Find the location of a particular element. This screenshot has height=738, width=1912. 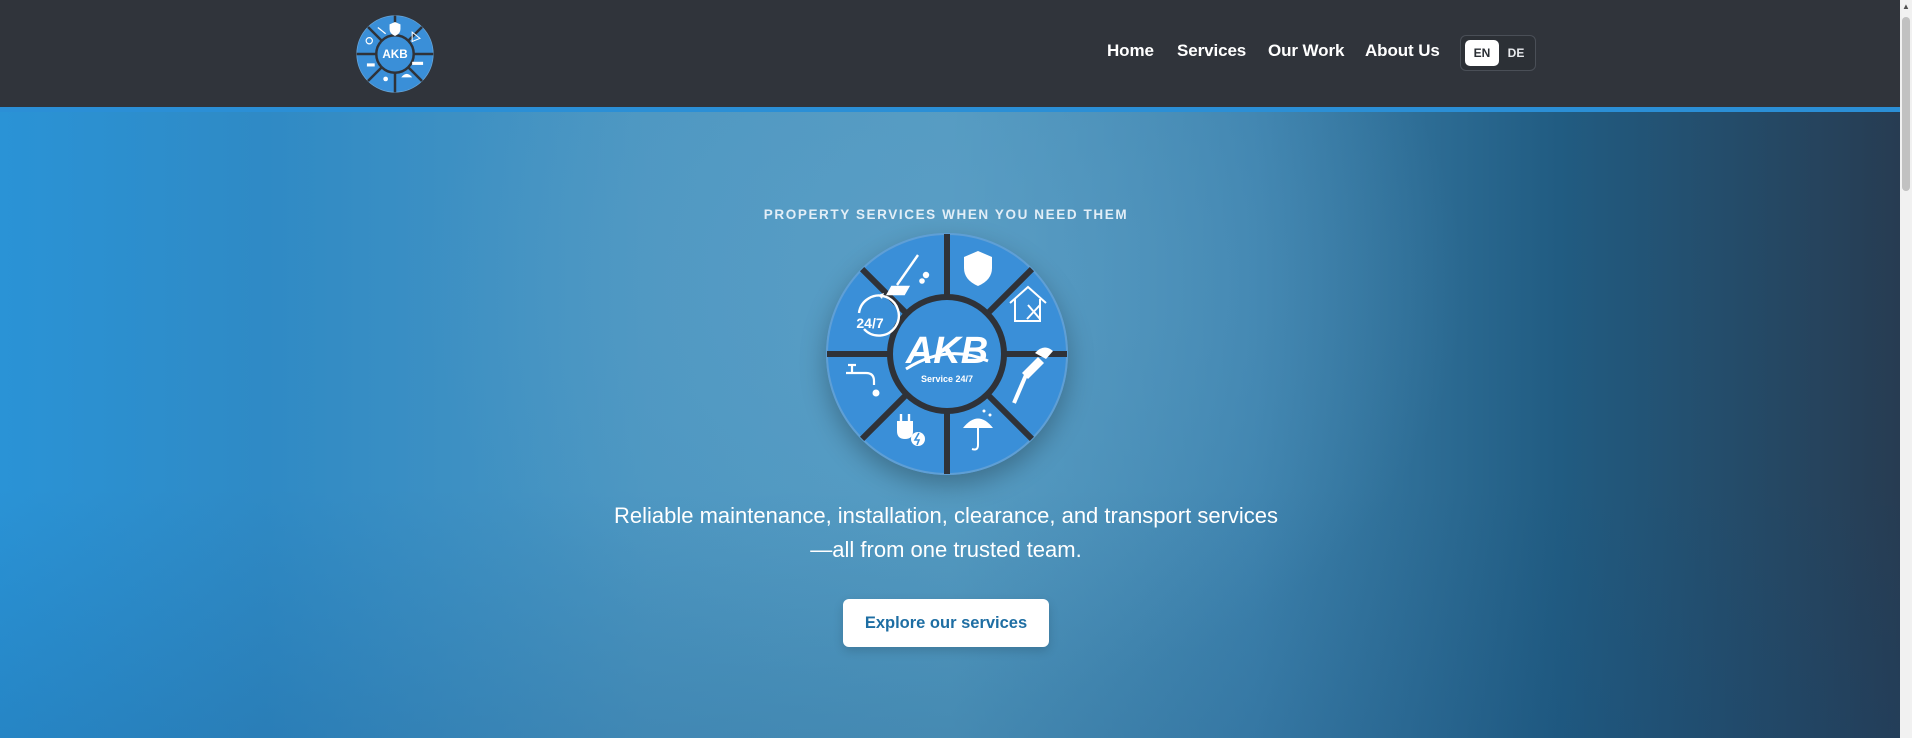

nav-about-us: About Us is located at coordinates (1402, 51).